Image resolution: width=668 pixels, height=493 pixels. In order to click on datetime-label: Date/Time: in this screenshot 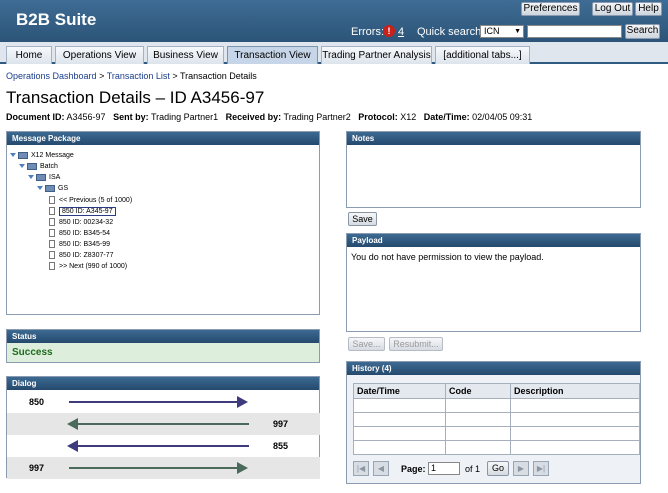, I will do `click(446, 117)`.